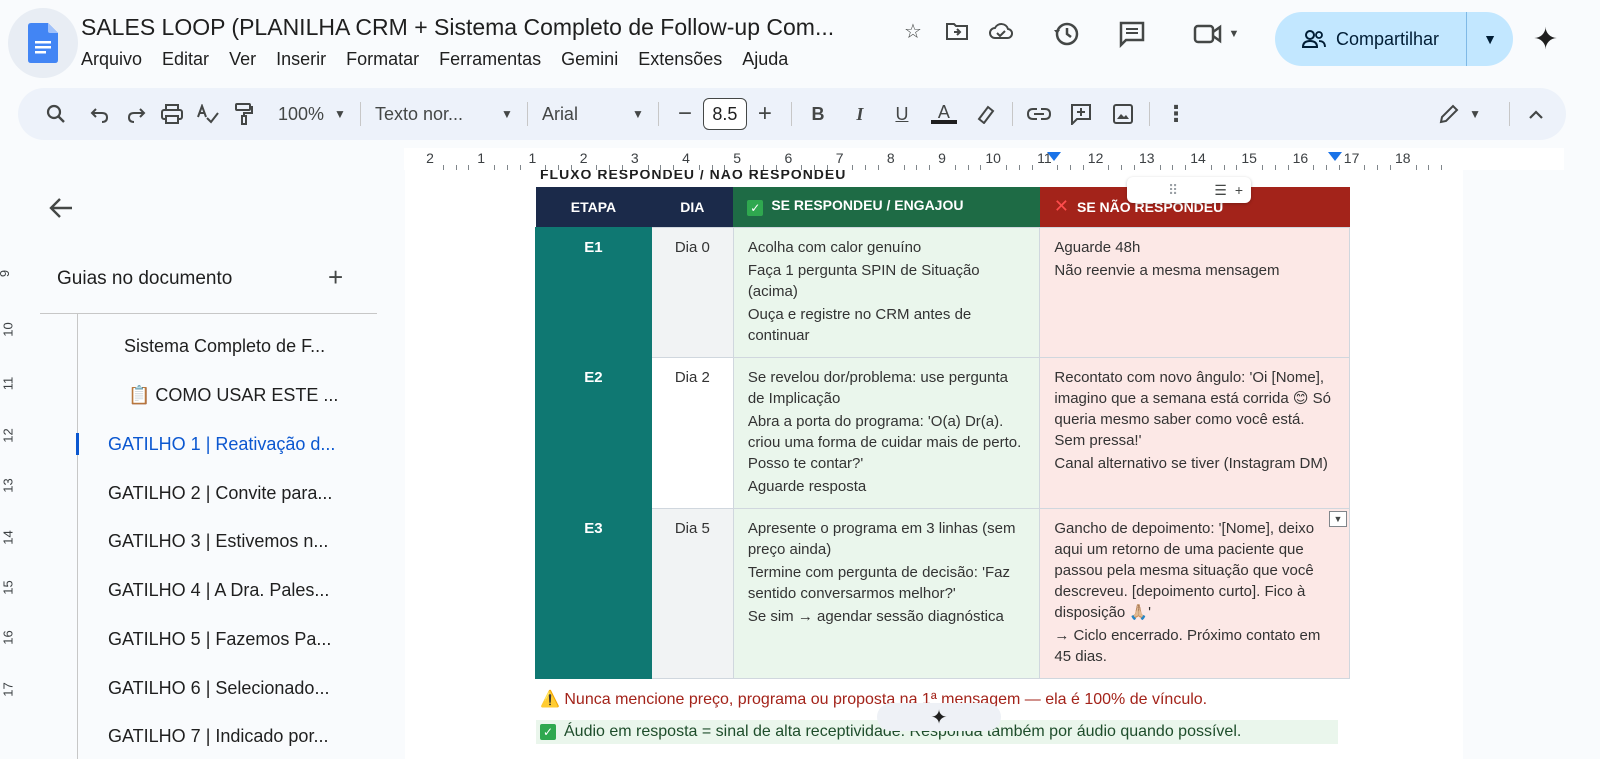  Describe the element at coordinates (312, 114) in the screenshot. I see `zoom-select: 100% ▼` at that location.